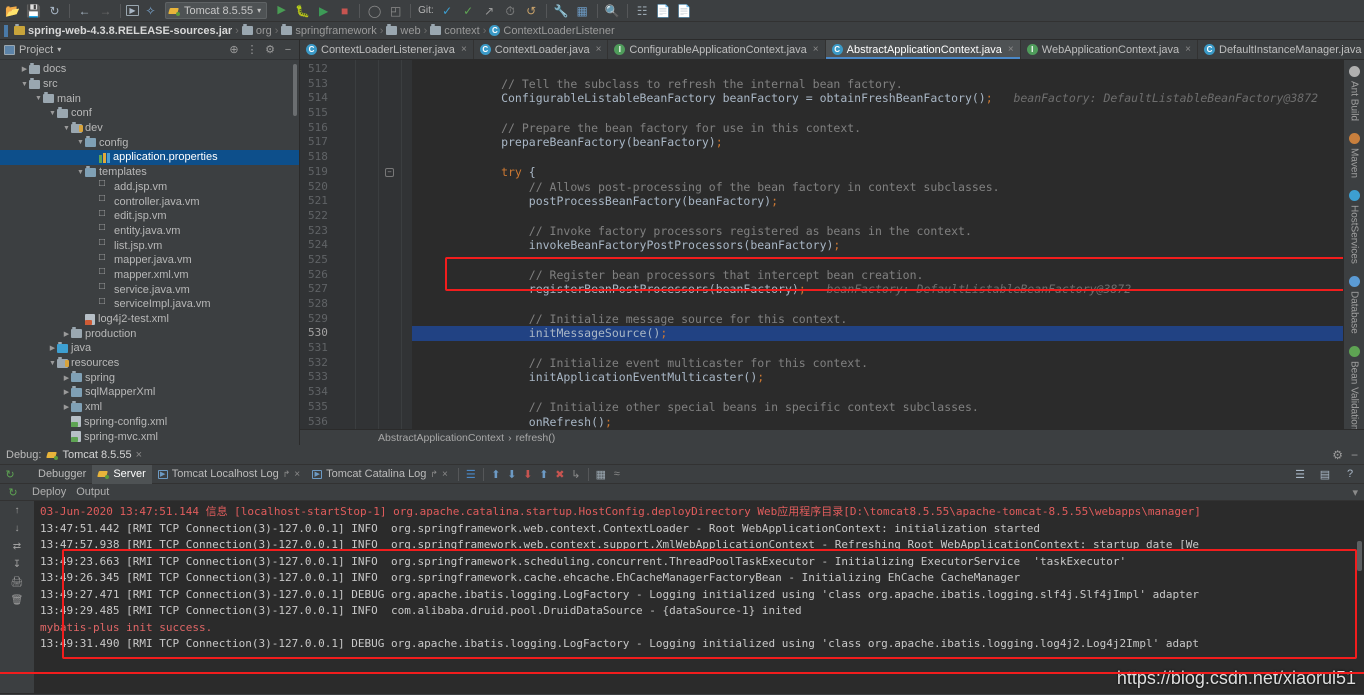 This screenshot has width=1364, height=695. I want to click on editor-tab: C ContextLoader.java ×, so click(541, 49).